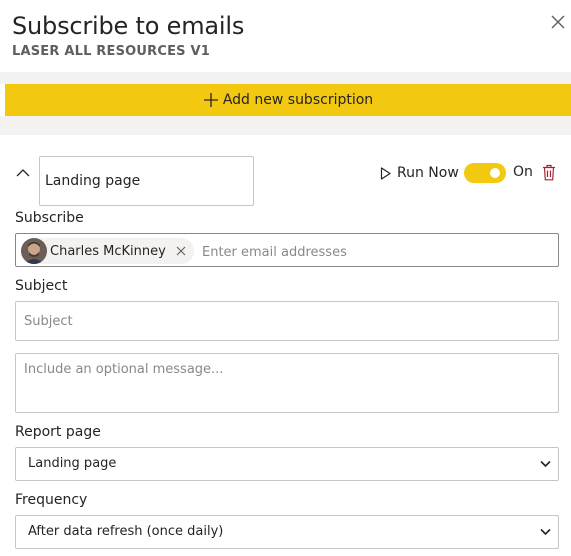  I want to click on frequency-value: After data refresh (once daily), so click(126, 531).